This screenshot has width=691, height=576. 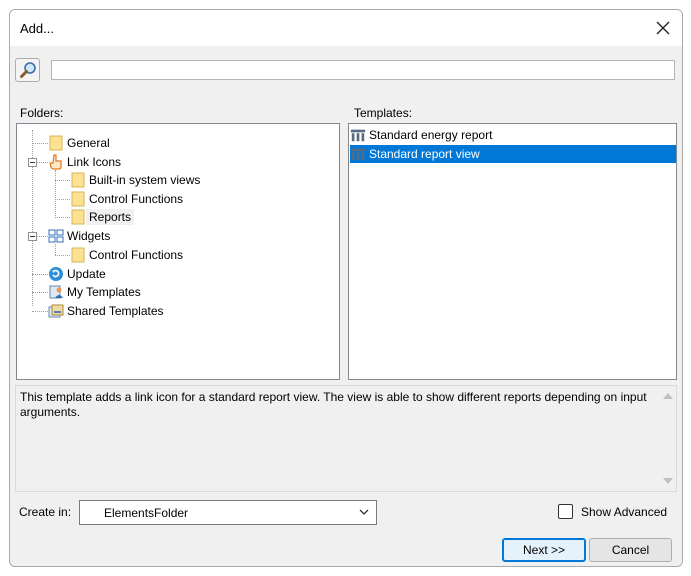 What do you see at coordinates (42, 113) in the screenshot?
I see `folders-label: Folders:` at bounding box center [42, 113].